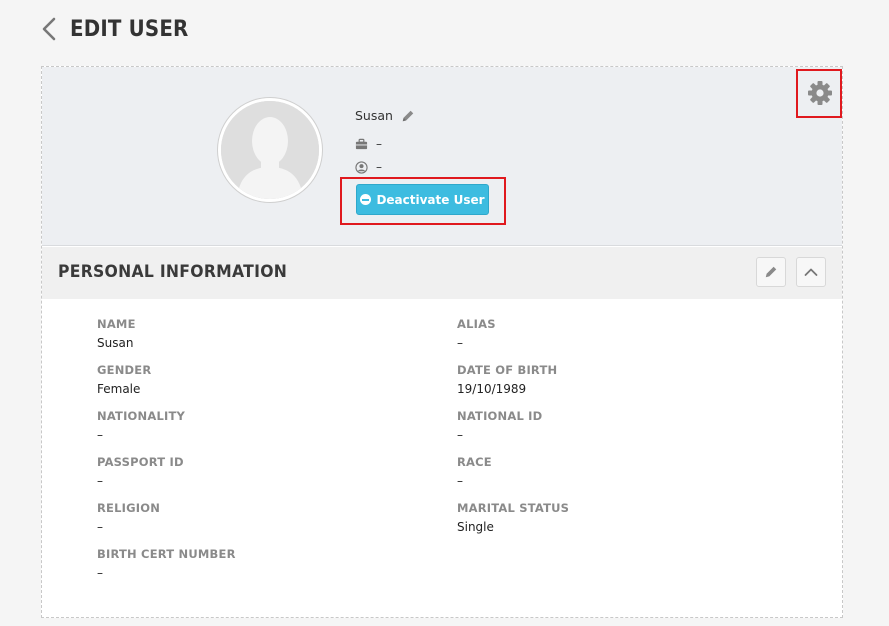 The image size is (889, 626). I want to click on field-gender: GENDER Female, so click(247, 379).